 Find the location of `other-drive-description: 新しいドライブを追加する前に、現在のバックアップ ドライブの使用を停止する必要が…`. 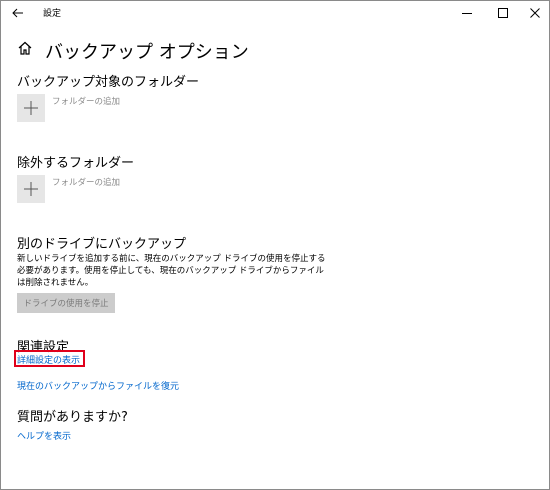

other-drive-description: 新しいドライブを追加する前に、現在のバックアップ ドライブの使用を停止する必要が… is located at coordinates (171, 271).